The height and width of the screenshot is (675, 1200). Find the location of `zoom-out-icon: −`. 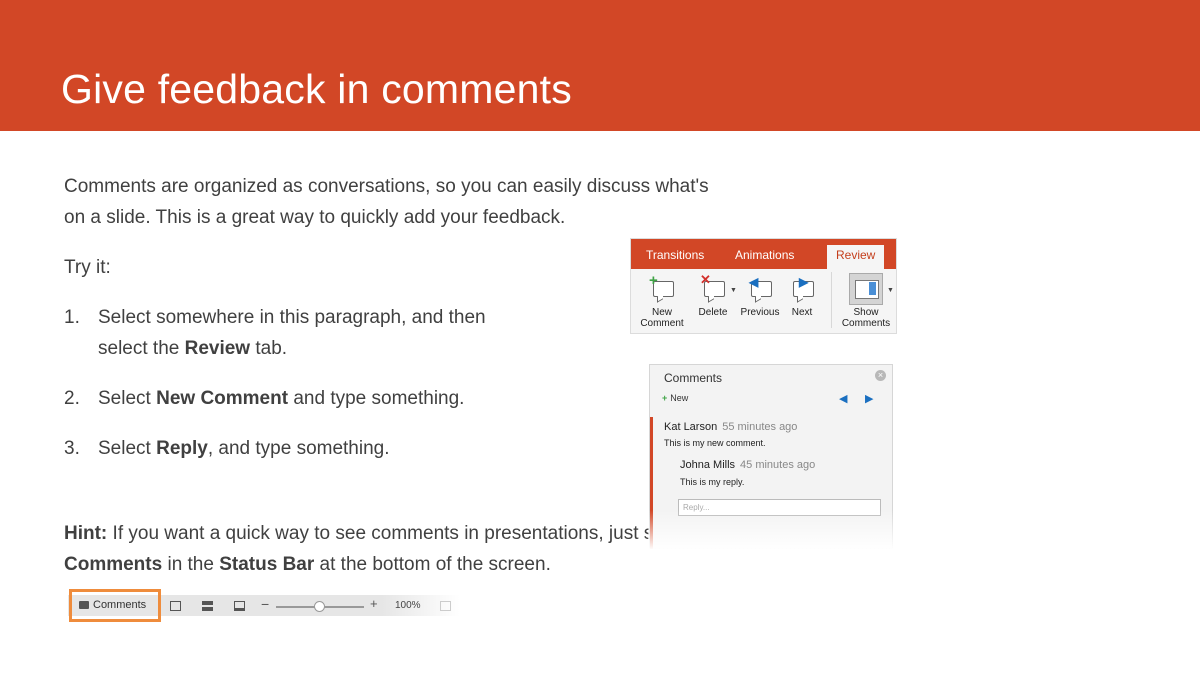

zoom-out-icon: − is located at coordinates (265, 604).